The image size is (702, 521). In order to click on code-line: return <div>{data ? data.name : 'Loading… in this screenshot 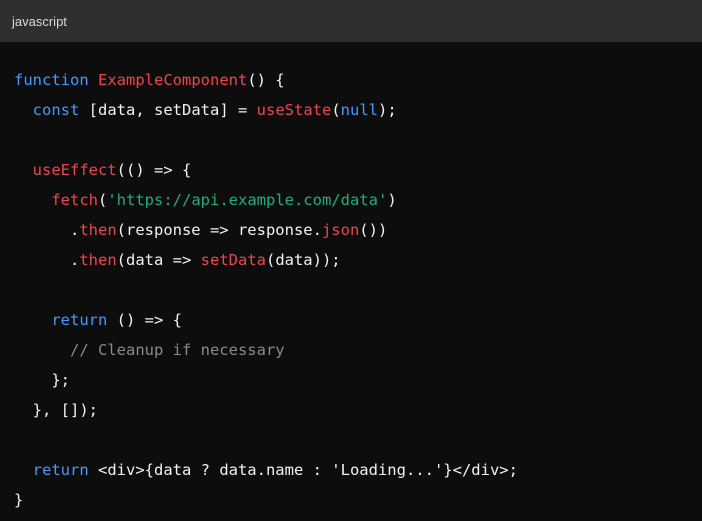, I will do `click(358, 470)`.